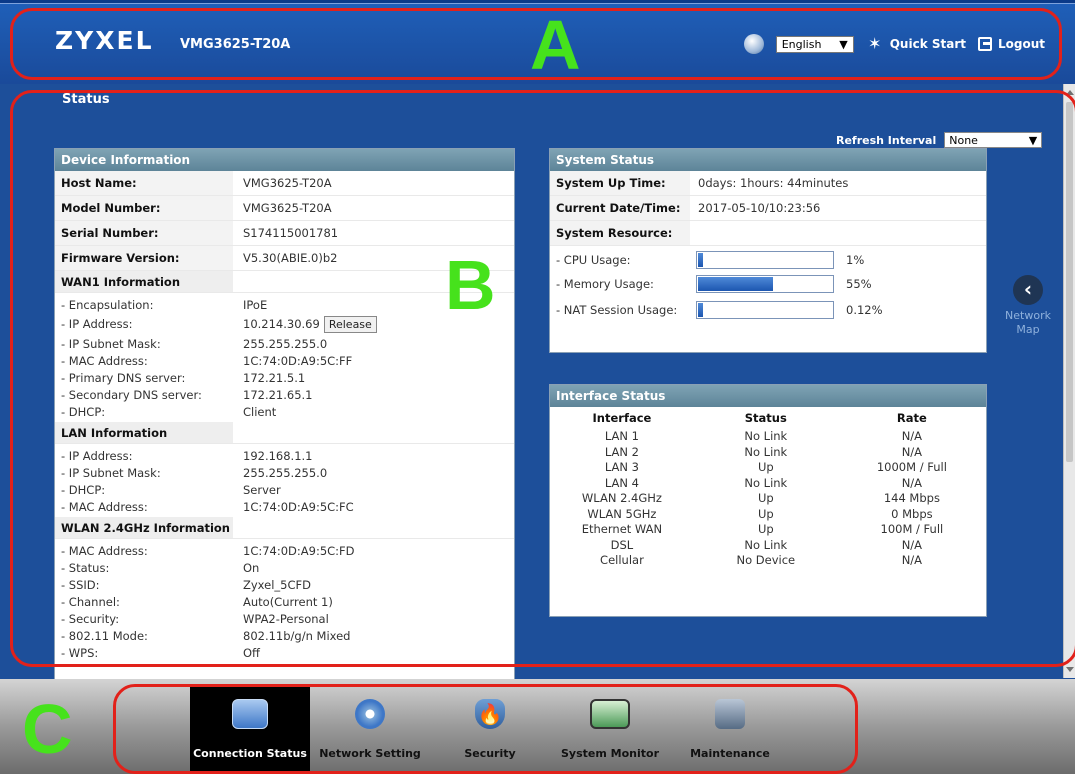 The width and height of the screenshot is (1075, 774). I want to click on scroll-down-arrow-icon, so click(1070, 669).